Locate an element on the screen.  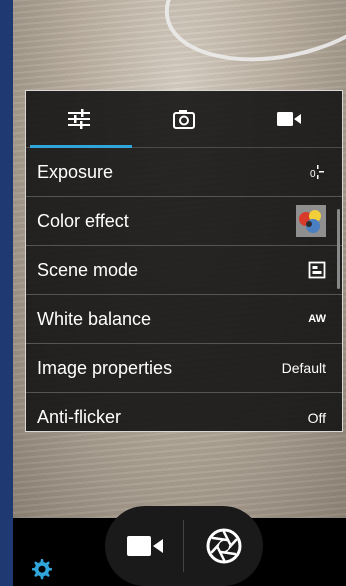
tab-general-settings is located at coordinates (78, 119).